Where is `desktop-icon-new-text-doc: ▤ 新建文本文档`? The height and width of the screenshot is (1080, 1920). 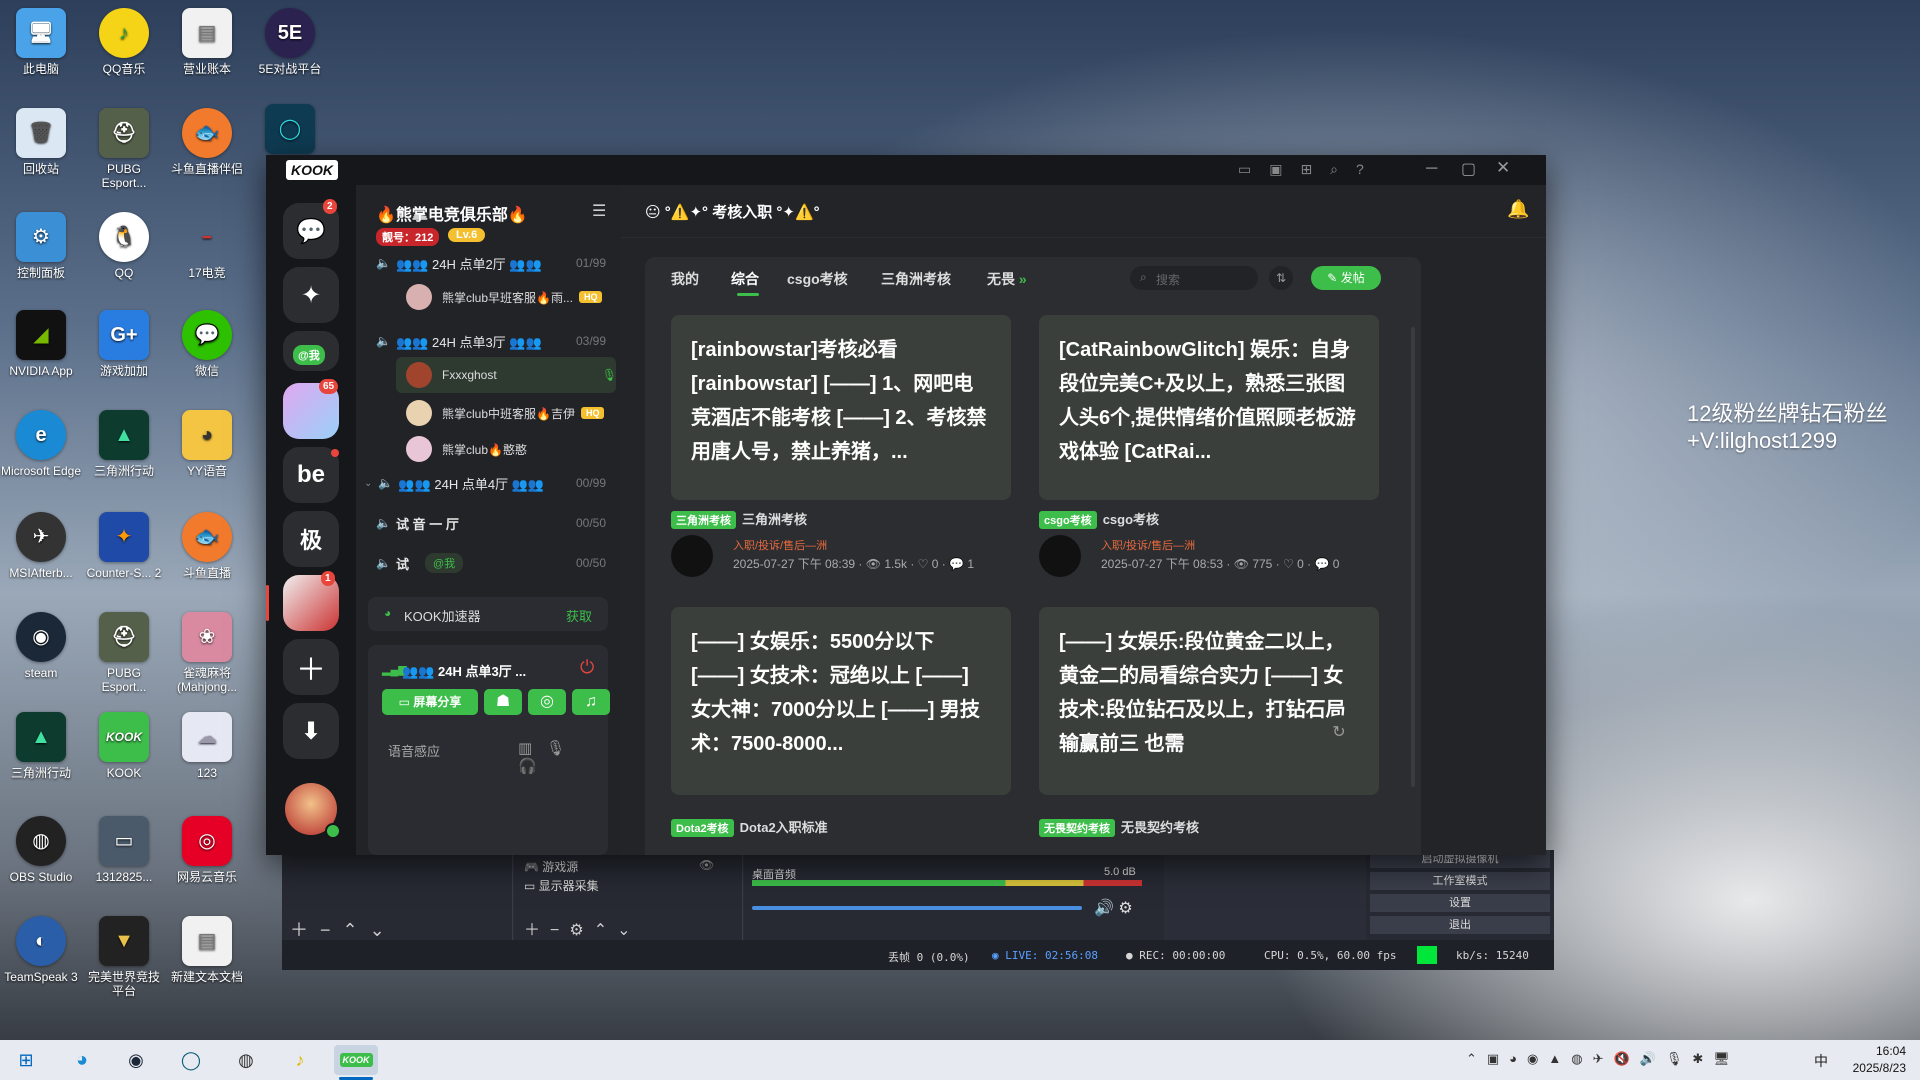
desktop-icon-new-text-doc: ▤ 新建文本文档 is located at coordinates (207, 950).